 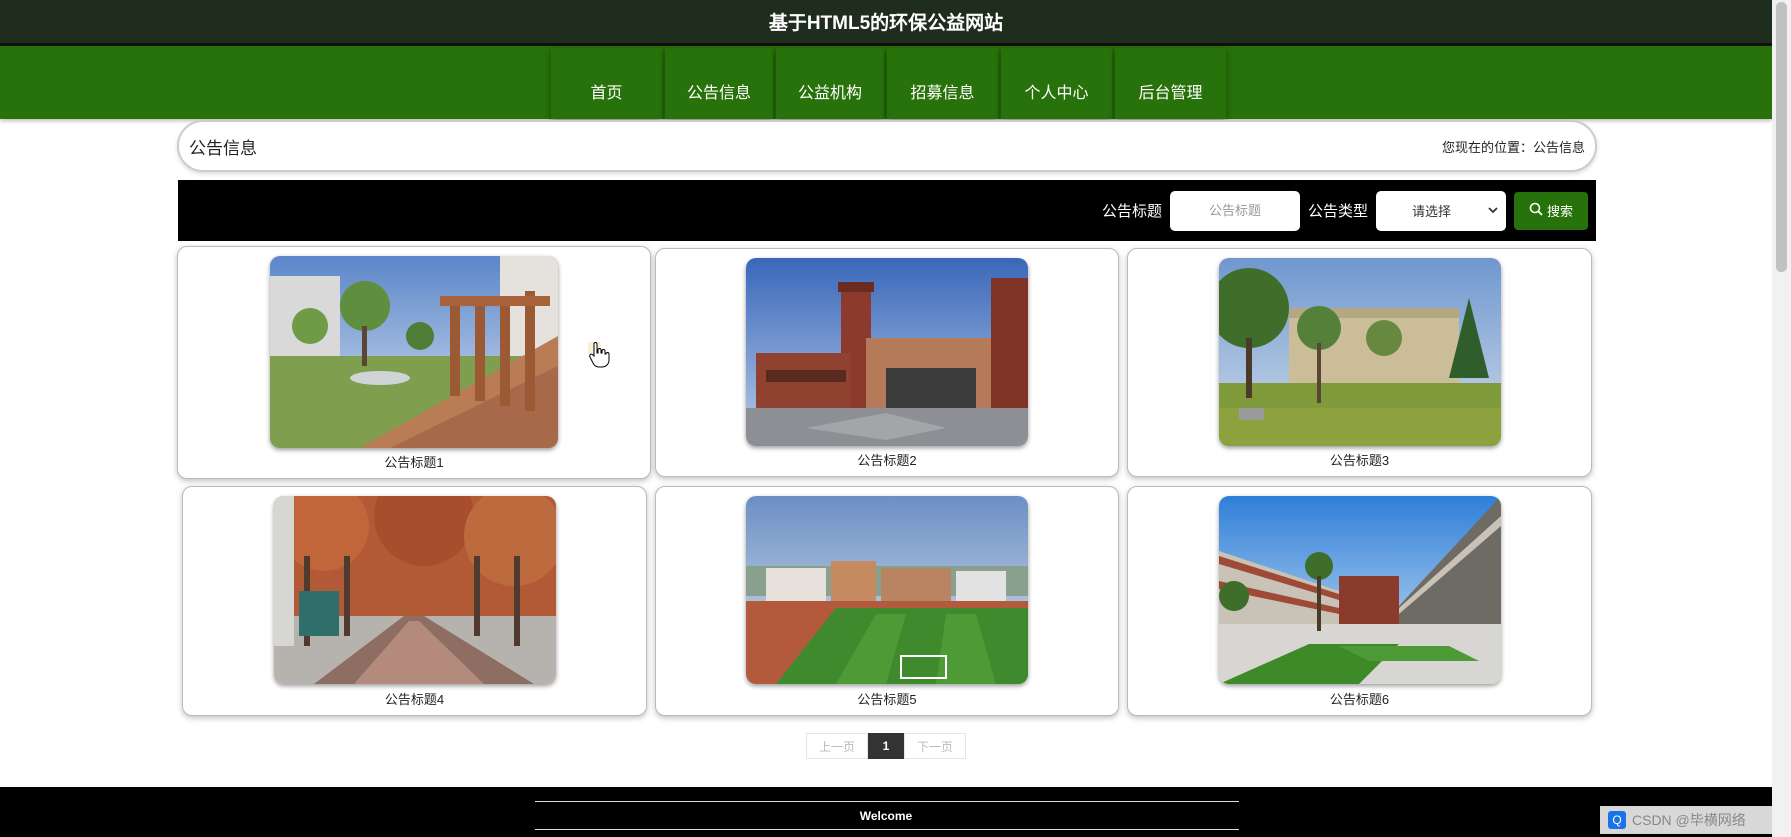 I want to click on card-caption: 公告标题1, so click(x=414, y=462).